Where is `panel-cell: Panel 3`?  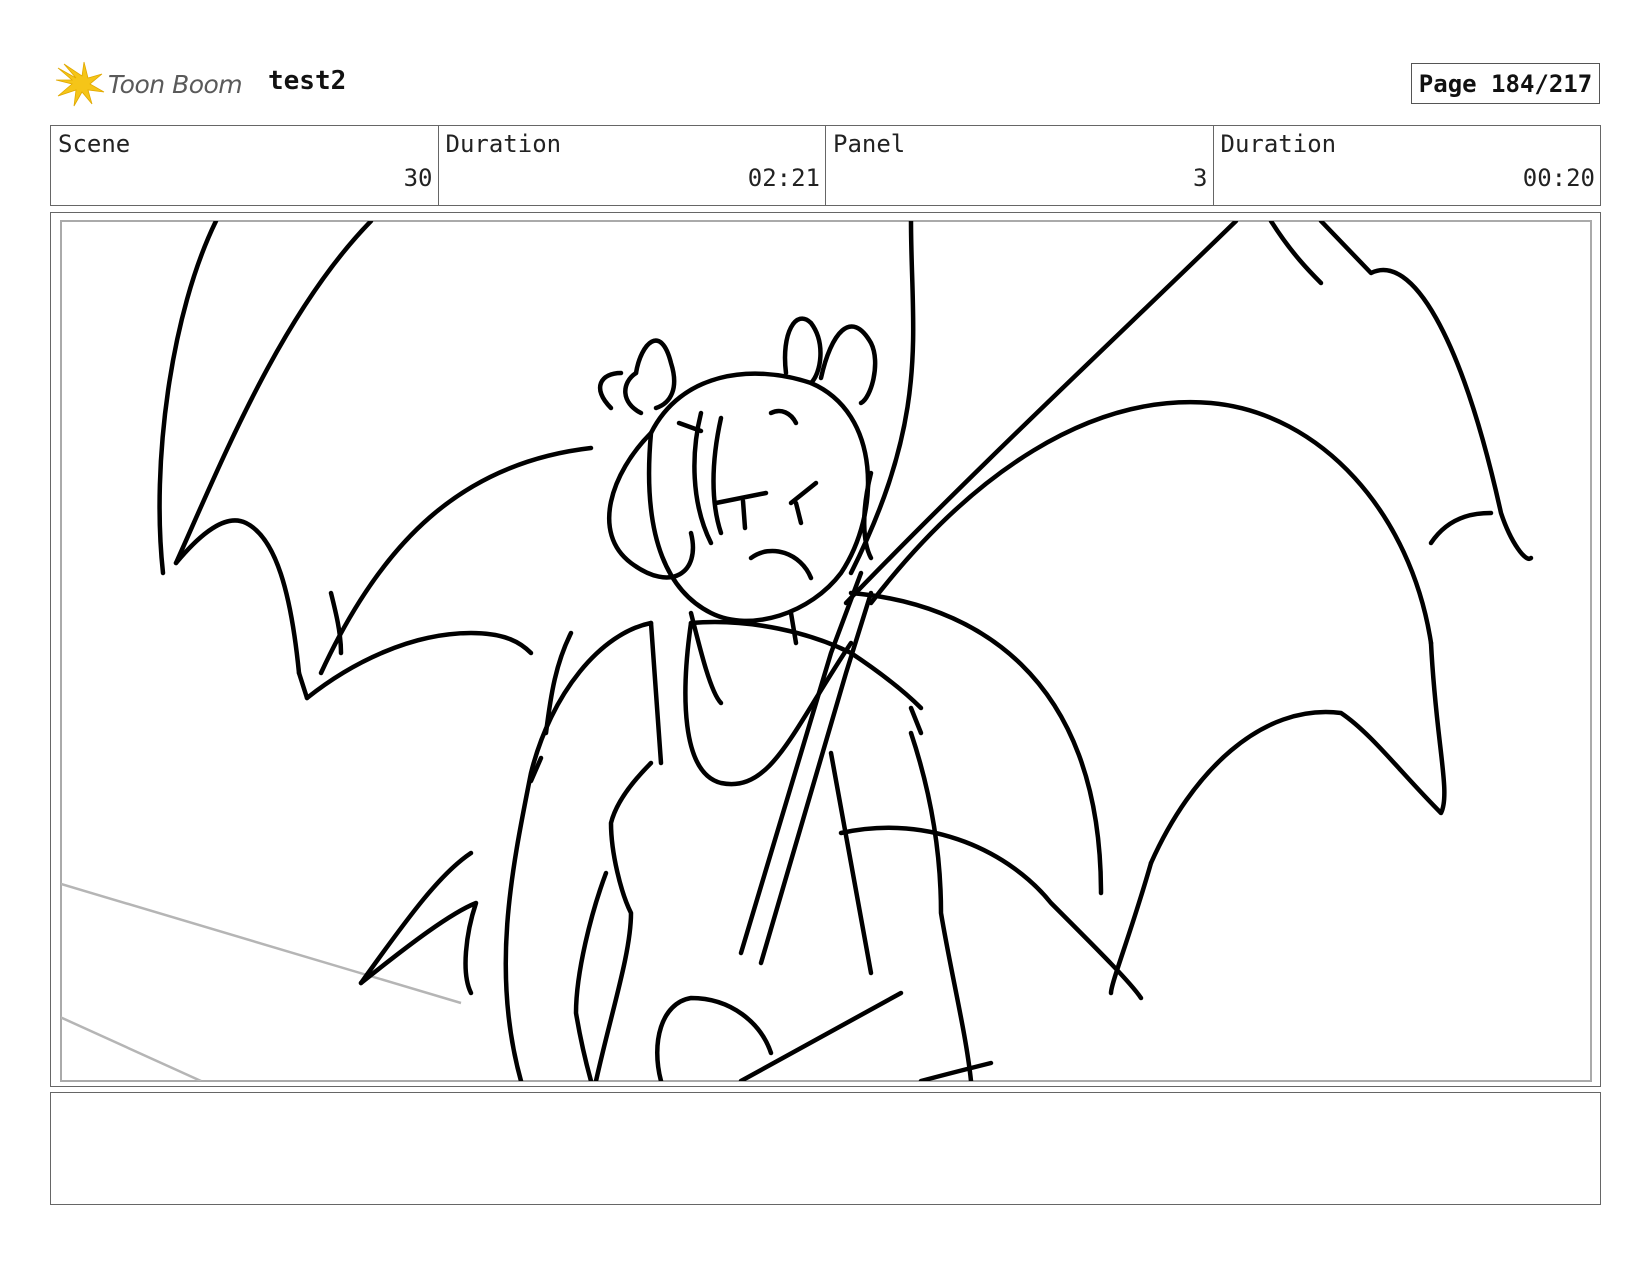 panel-cell: Panel 3 is located at coordinates (1020, 165).